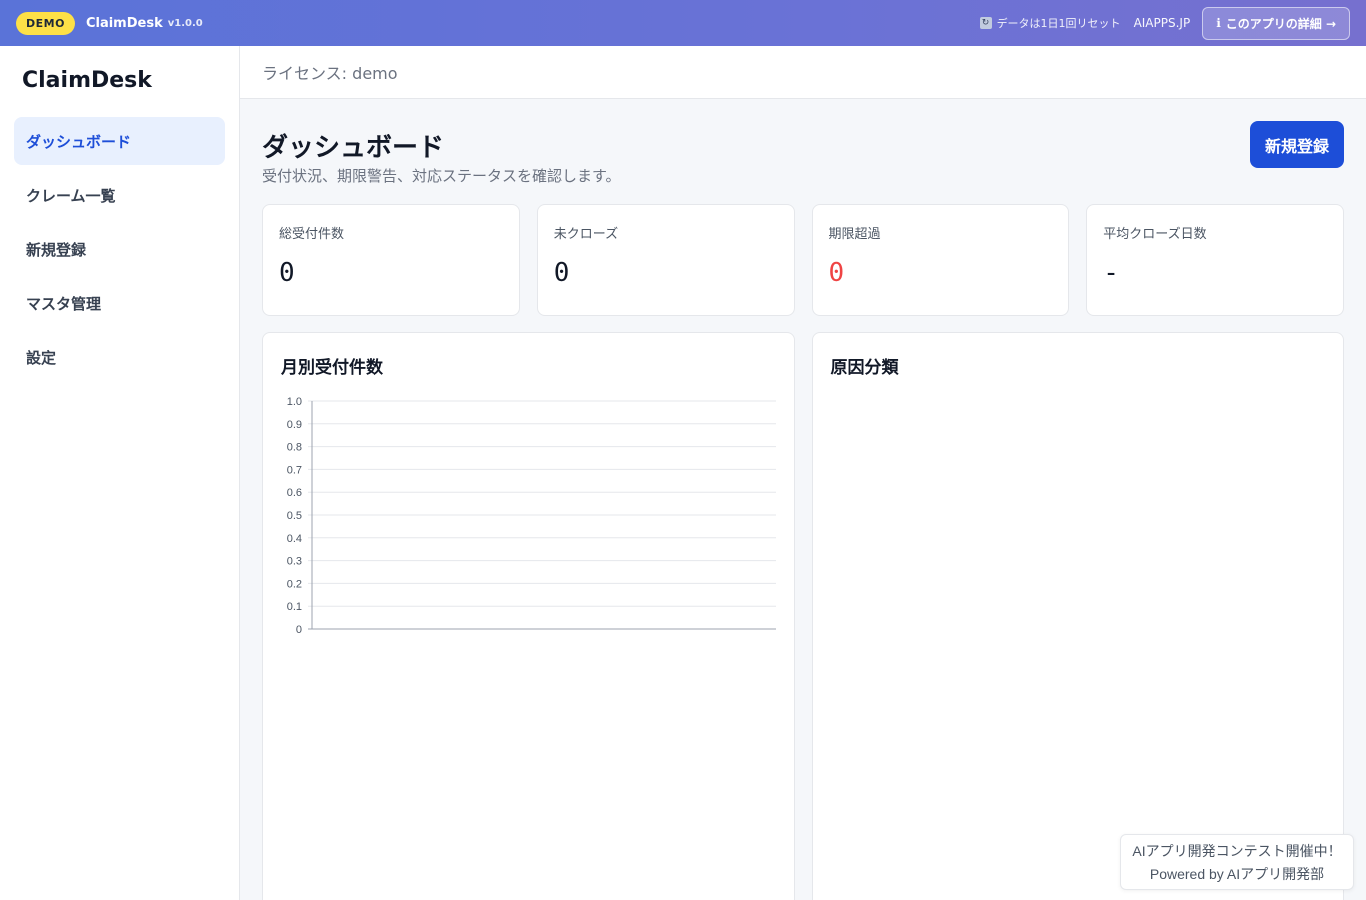  Describe the element at coordinates (294, 493) in the screenshot. I see `chart-y-tick-label: 0.6` at that location.